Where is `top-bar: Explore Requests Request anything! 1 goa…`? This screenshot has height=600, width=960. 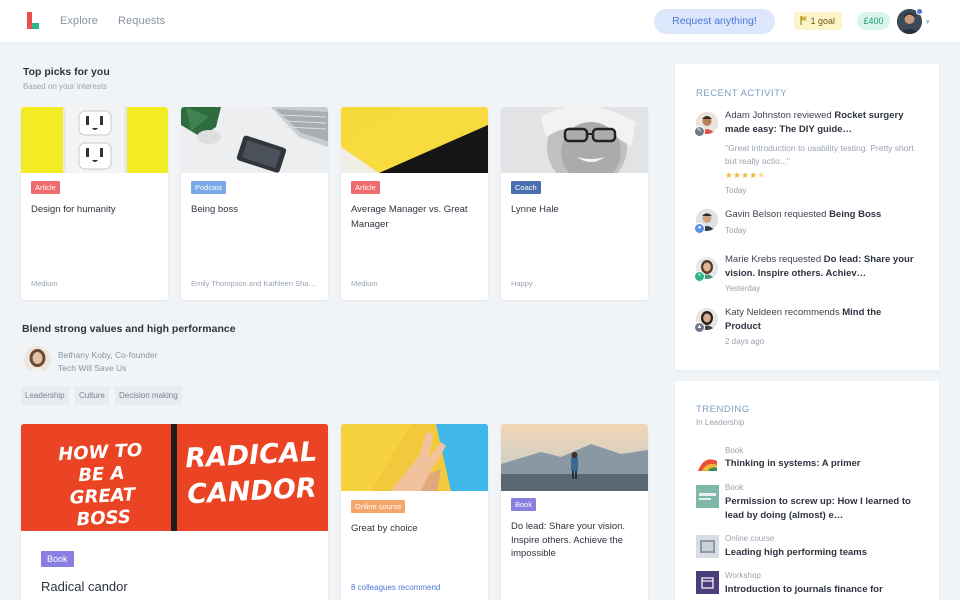
top-bar: Explore Requests Request anything! 1 goa… is located at coordinates (480, 21).